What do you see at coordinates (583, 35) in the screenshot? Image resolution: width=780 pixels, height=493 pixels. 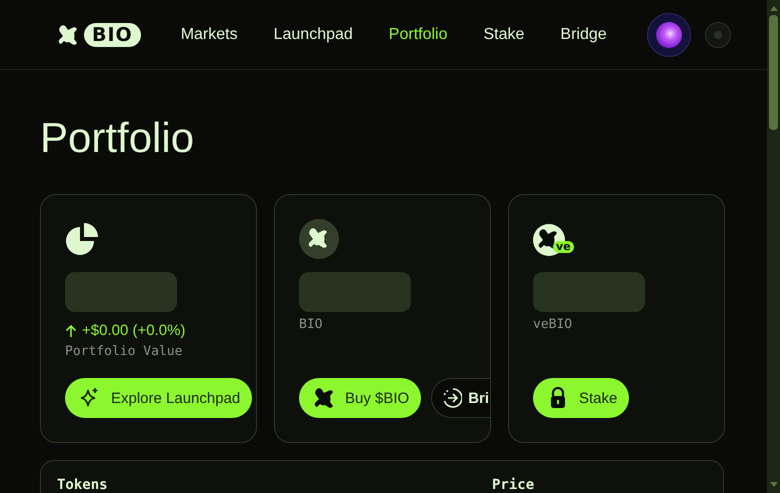 I see `nav-link: Bridge` at bounding box center [583, 35].